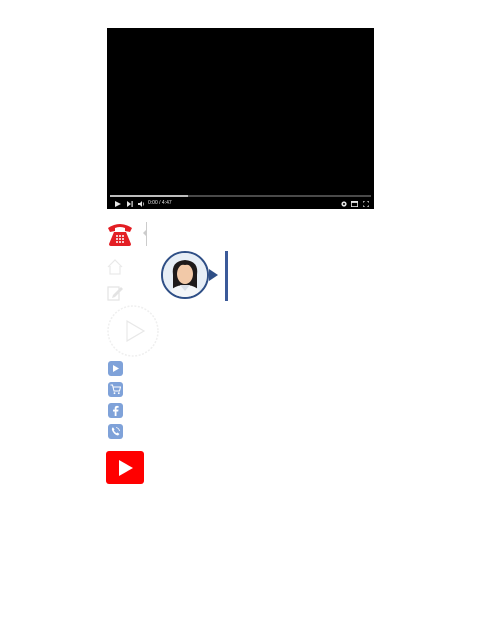  I want to click on divider, so click(146, 234).